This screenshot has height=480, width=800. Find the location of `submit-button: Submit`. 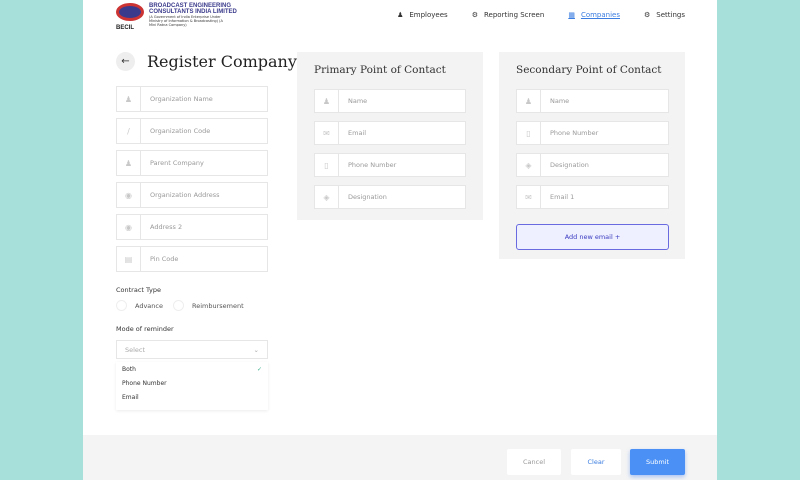

submit-button: Submit is located at coordinates (657, 462).